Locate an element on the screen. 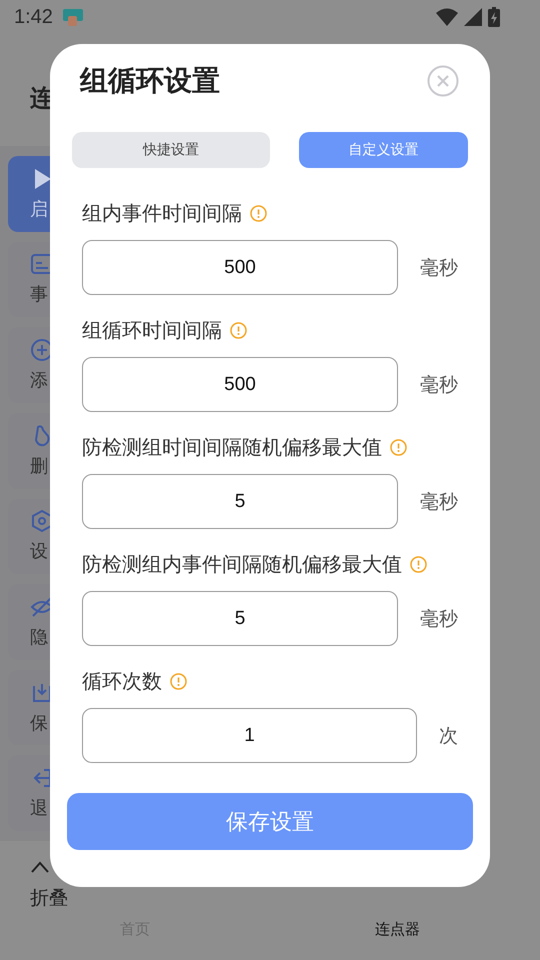 Image resolution: width=540 pixels, height=960 pixels. tab: 快捷设置 is located at coordinates (171, 150).